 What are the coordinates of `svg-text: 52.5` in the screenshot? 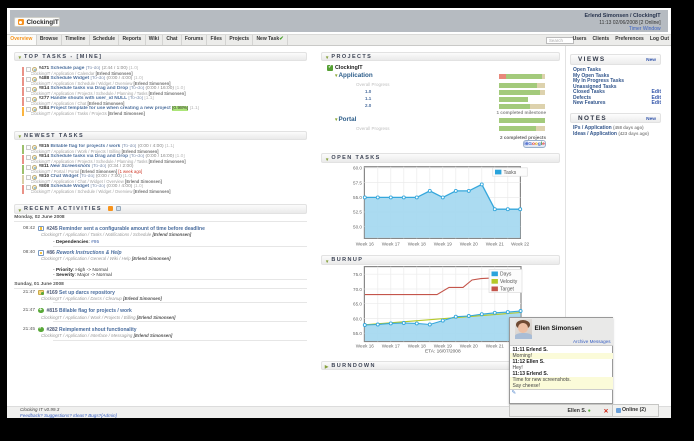 It's located at (357, 212).